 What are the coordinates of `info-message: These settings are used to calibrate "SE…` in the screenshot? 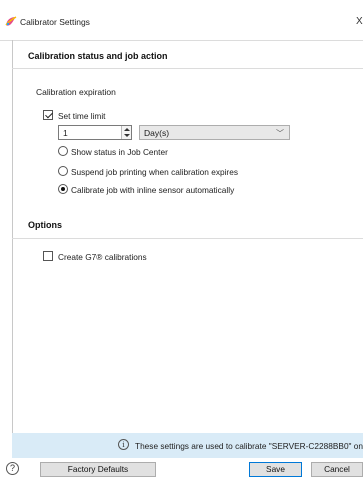 It's located at (249, 446).